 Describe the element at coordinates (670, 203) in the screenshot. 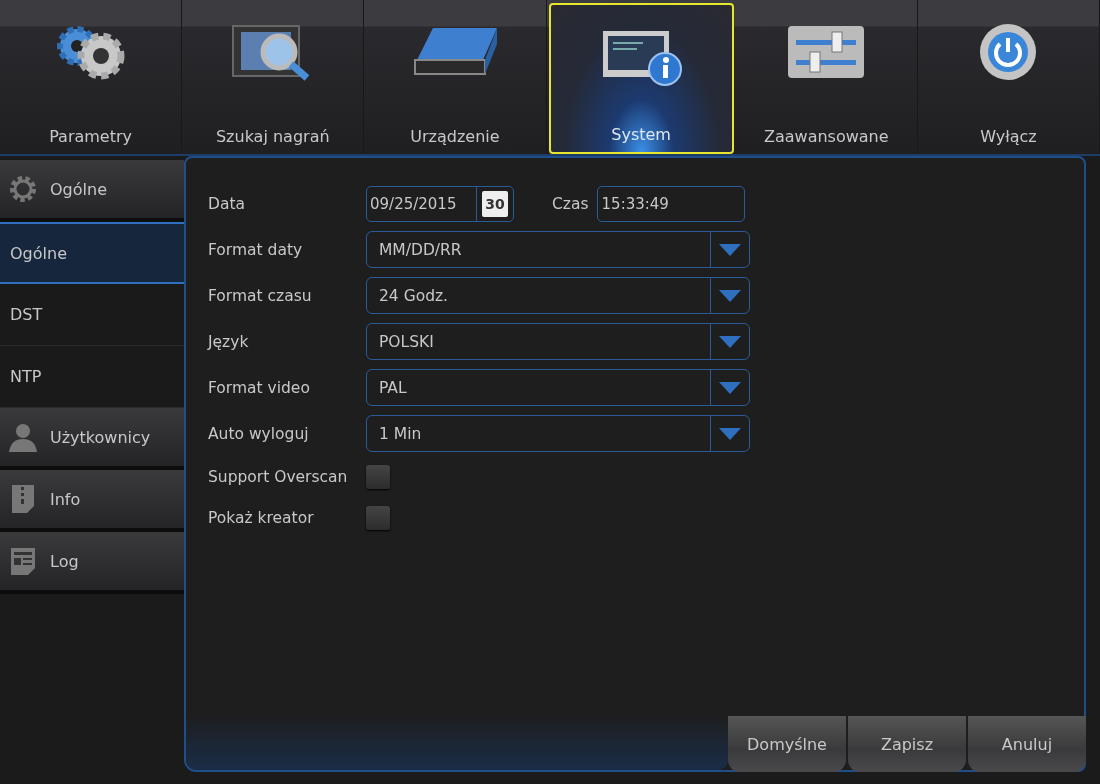

I see `time-field: 15:33:49` at that location.